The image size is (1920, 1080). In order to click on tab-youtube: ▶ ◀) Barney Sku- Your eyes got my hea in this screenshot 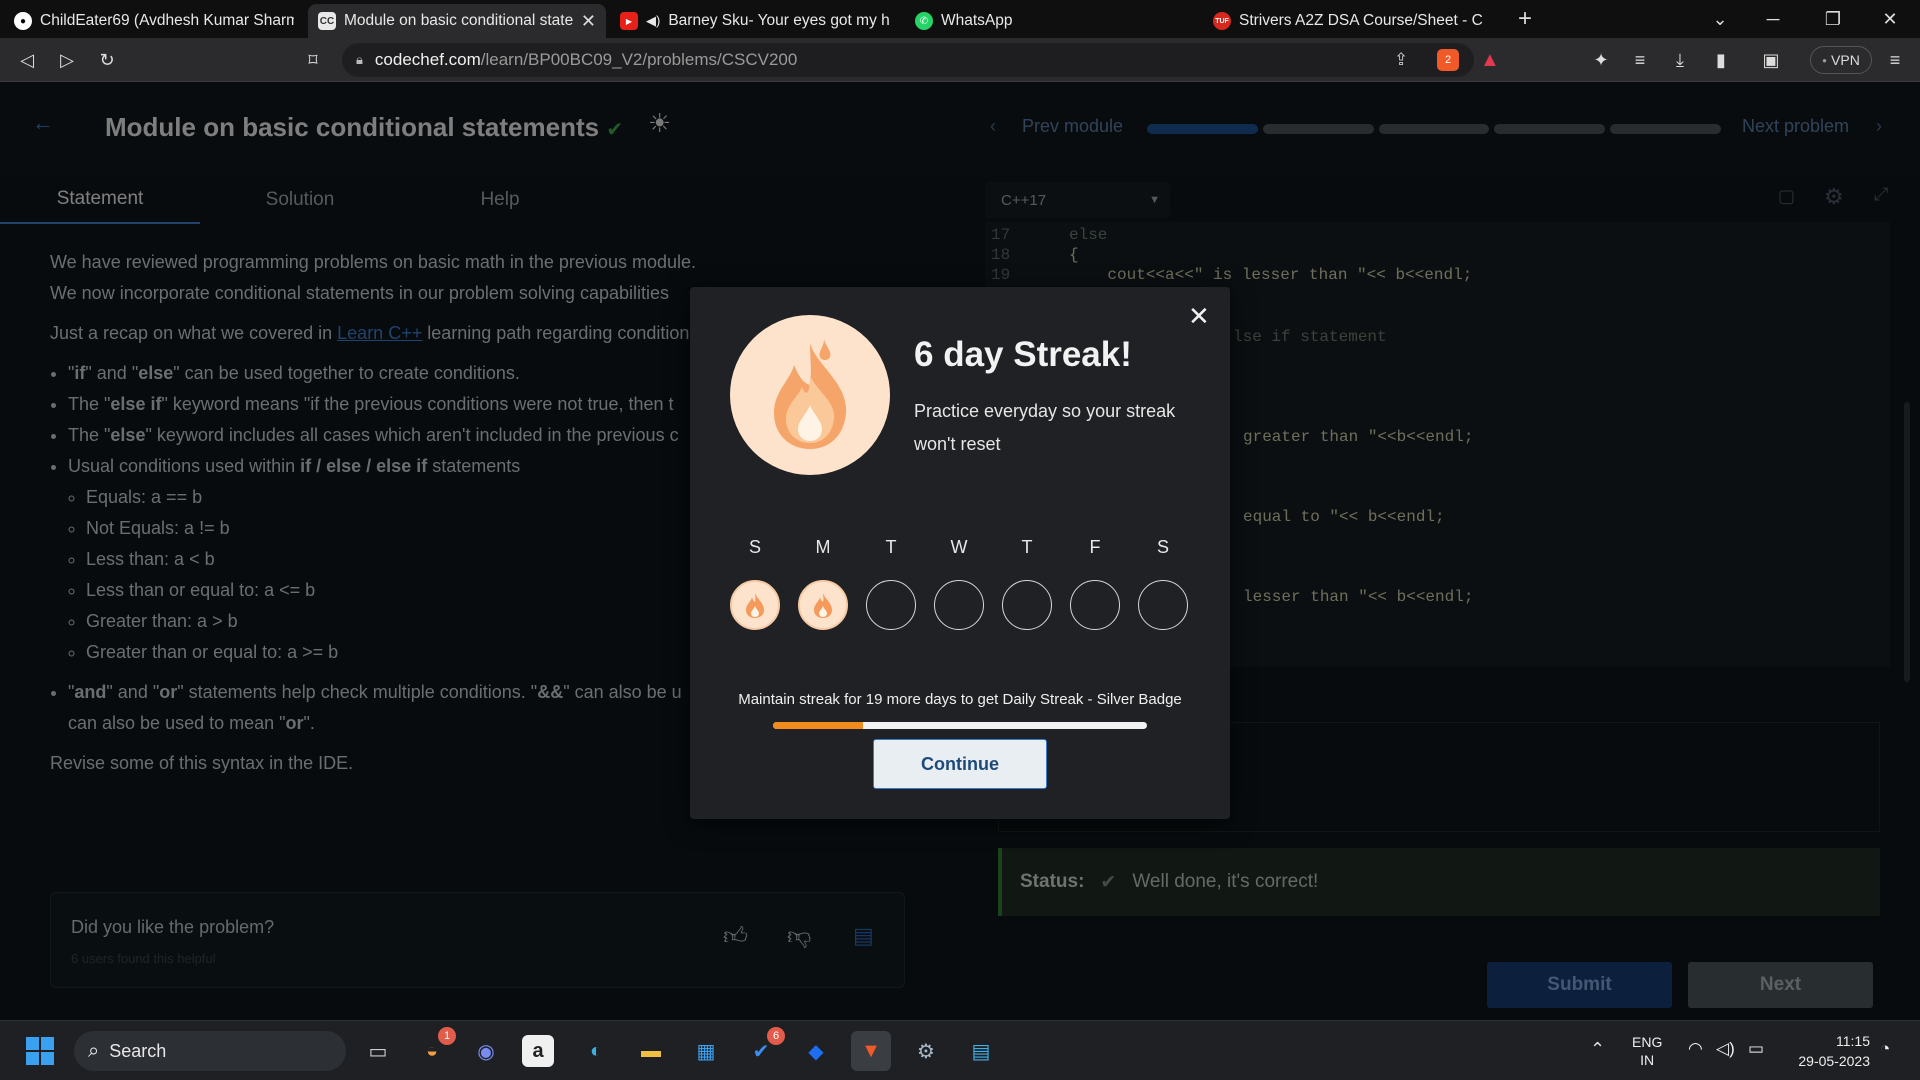, I will do `click(755, 21)`.